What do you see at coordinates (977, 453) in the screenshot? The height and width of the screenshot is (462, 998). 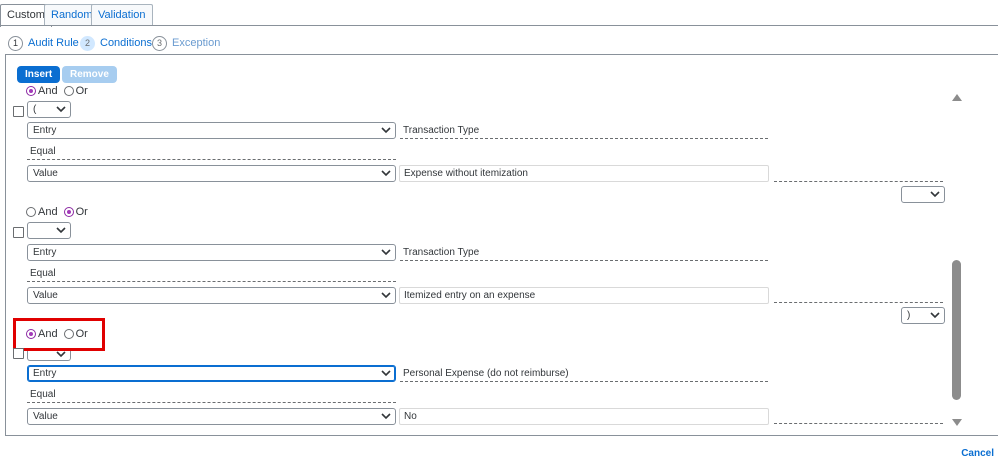 I see `cancel-button: Cancel` at bounding box center [977, 453].